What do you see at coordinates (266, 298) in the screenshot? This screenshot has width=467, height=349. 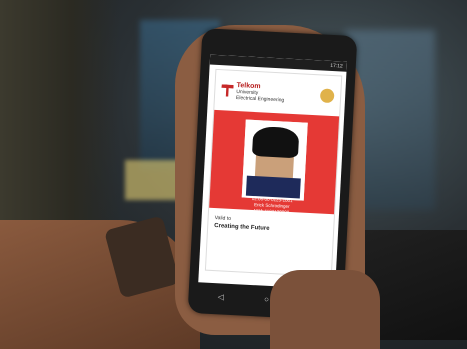 I see `home-icon: ○` at bounding box center [266, 298].